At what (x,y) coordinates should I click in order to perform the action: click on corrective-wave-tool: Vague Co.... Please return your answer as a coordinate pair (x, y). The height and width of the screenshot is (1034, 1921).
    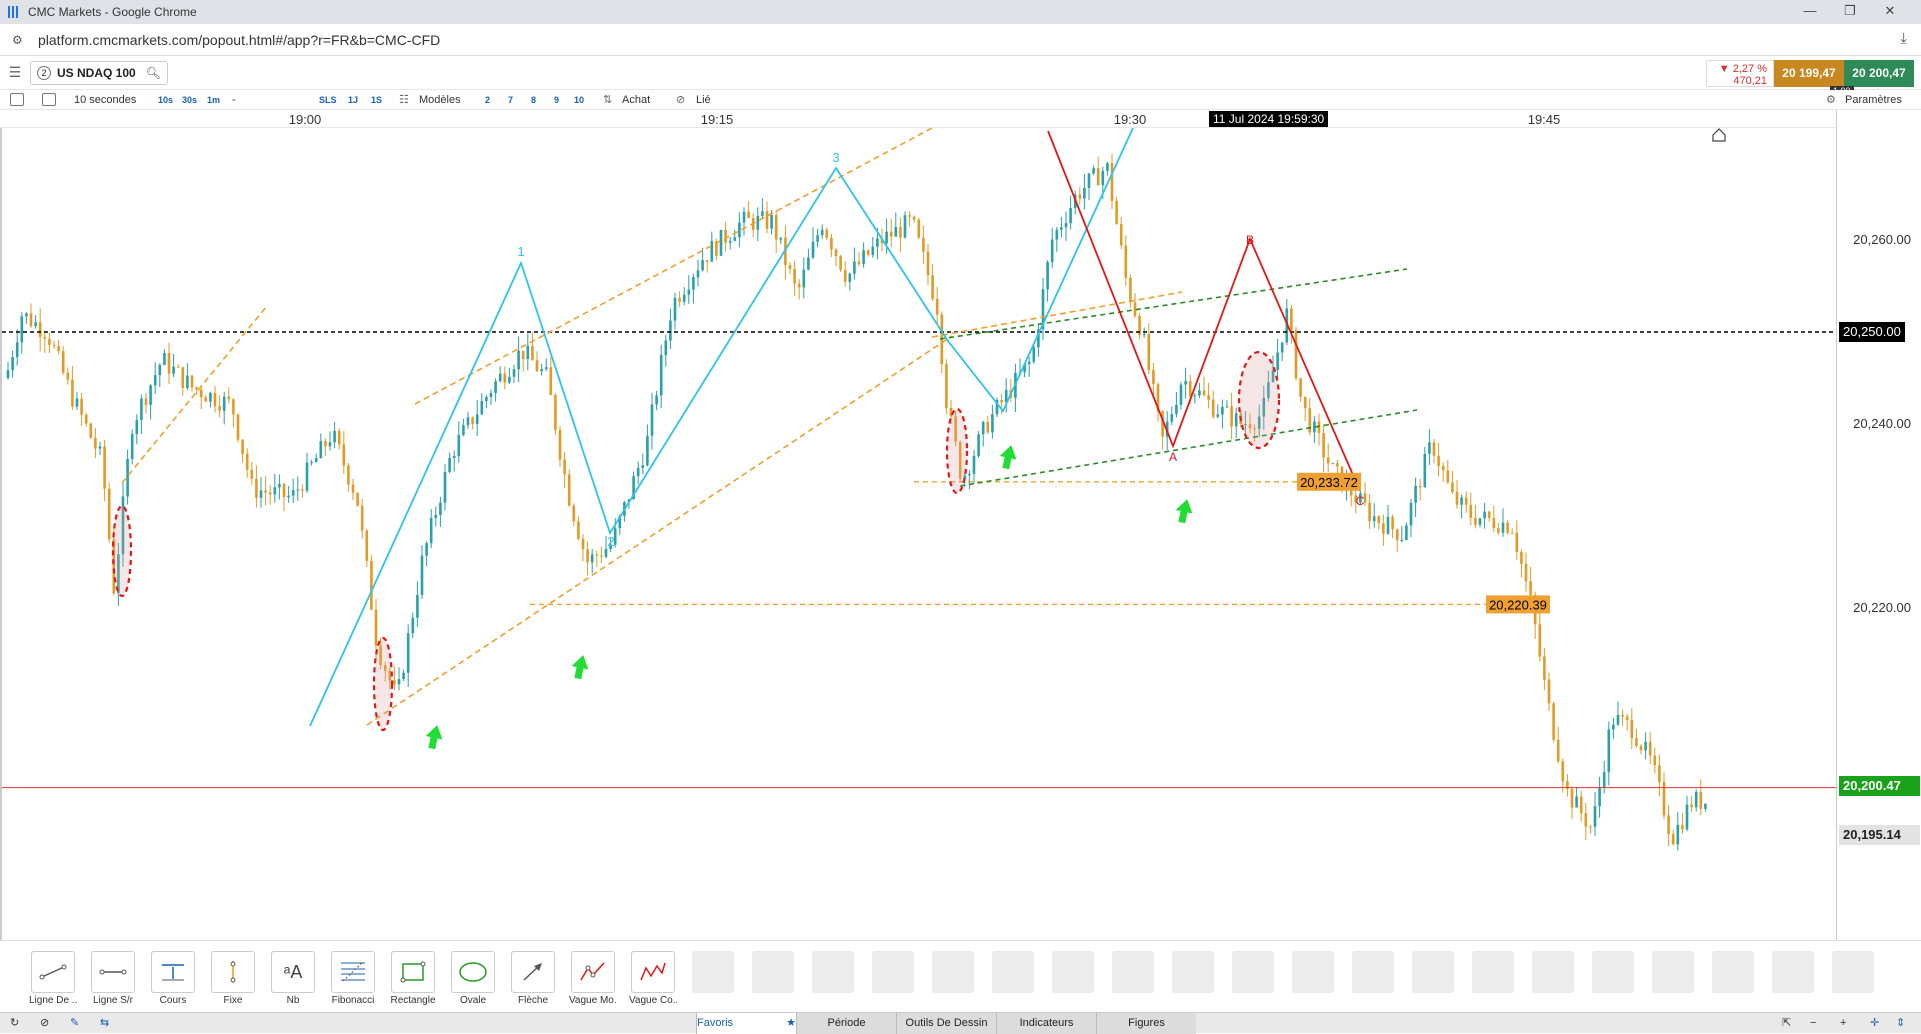
    Looking at the image, I should click on (653, 981).